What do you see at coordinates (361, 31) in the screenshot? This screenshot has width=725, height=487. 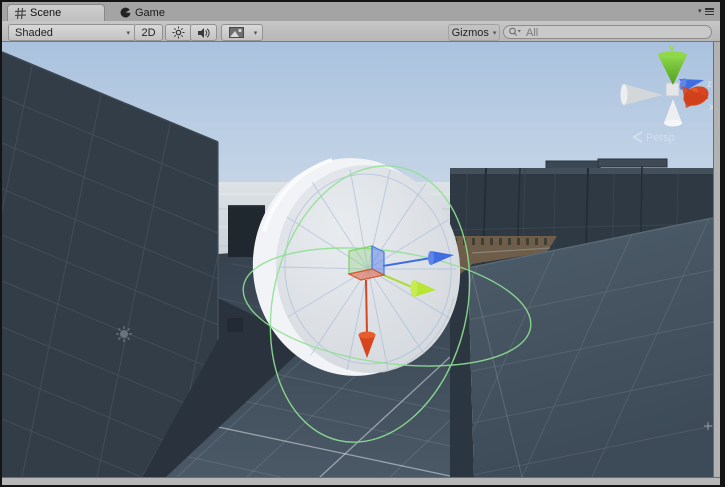 I see `scene-toolbar: Shaded ▾ 2D ▾ Gizmos ▾ All` at bounding box center [361, 31].